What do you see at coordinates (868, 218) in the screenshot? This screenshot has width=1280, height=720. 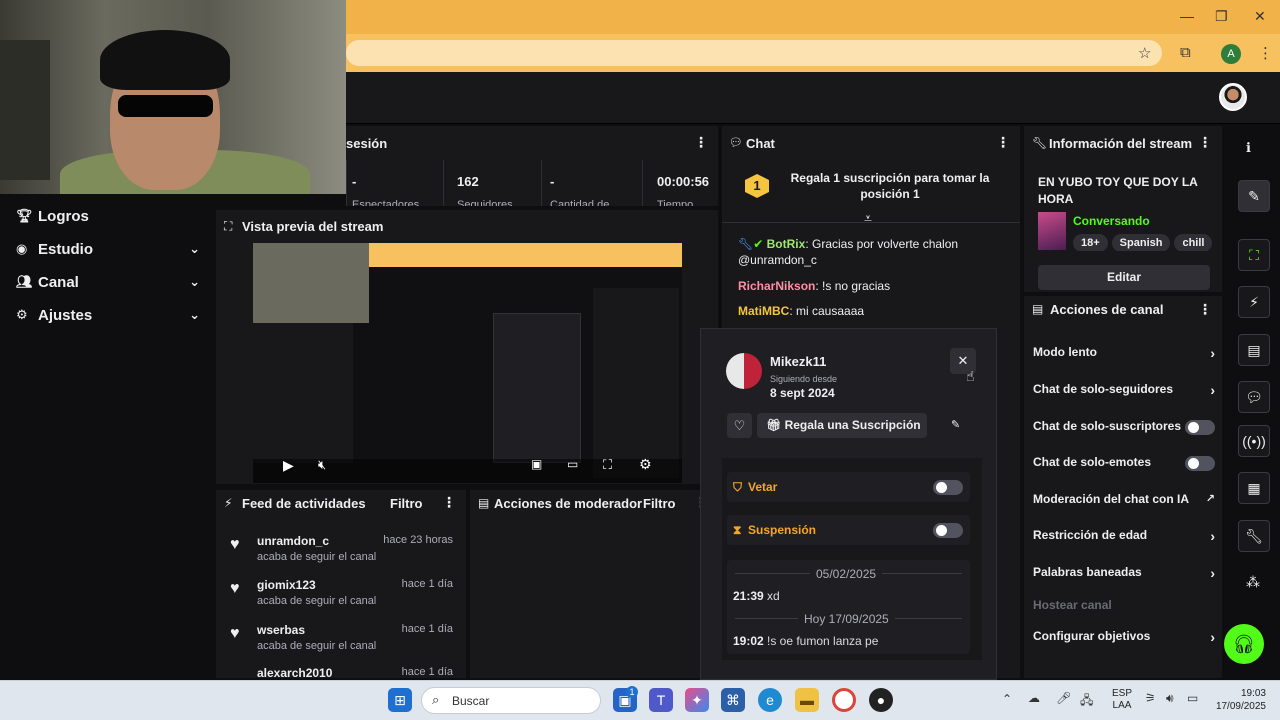 I see `collapse-icon: ⩡` at bounding box center [868, 218].